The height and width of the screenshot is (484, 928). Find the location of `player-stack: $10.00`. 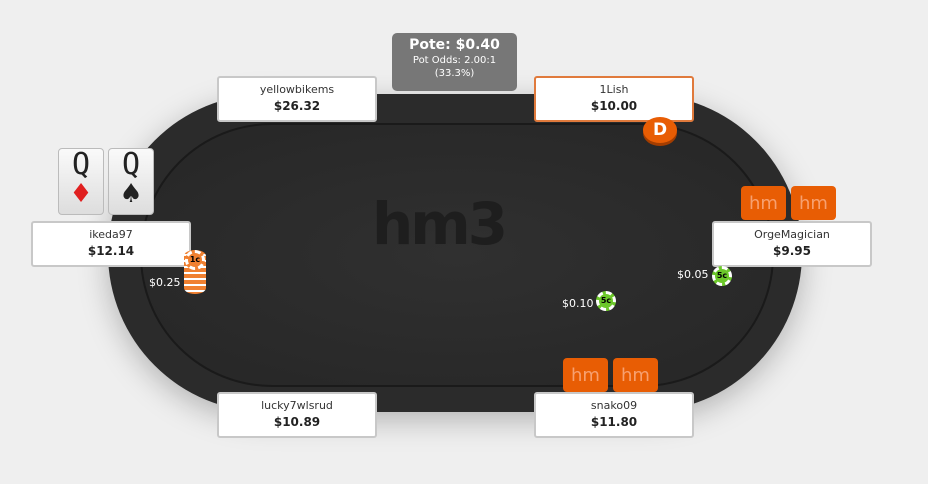

player-stack: $10.00 is located at coordinates (614, 106).